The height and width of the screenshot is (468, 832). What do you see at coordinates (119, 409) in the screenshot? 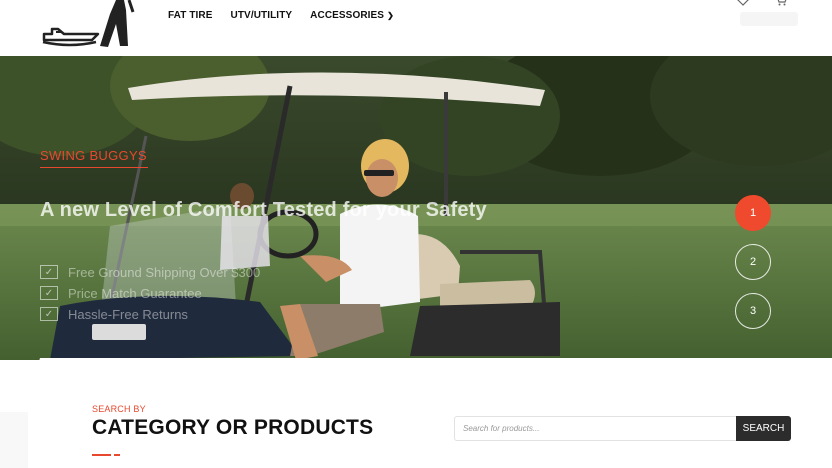
I see `section-eyebrow: SEARCH BY` at bounding box center [119, 409].